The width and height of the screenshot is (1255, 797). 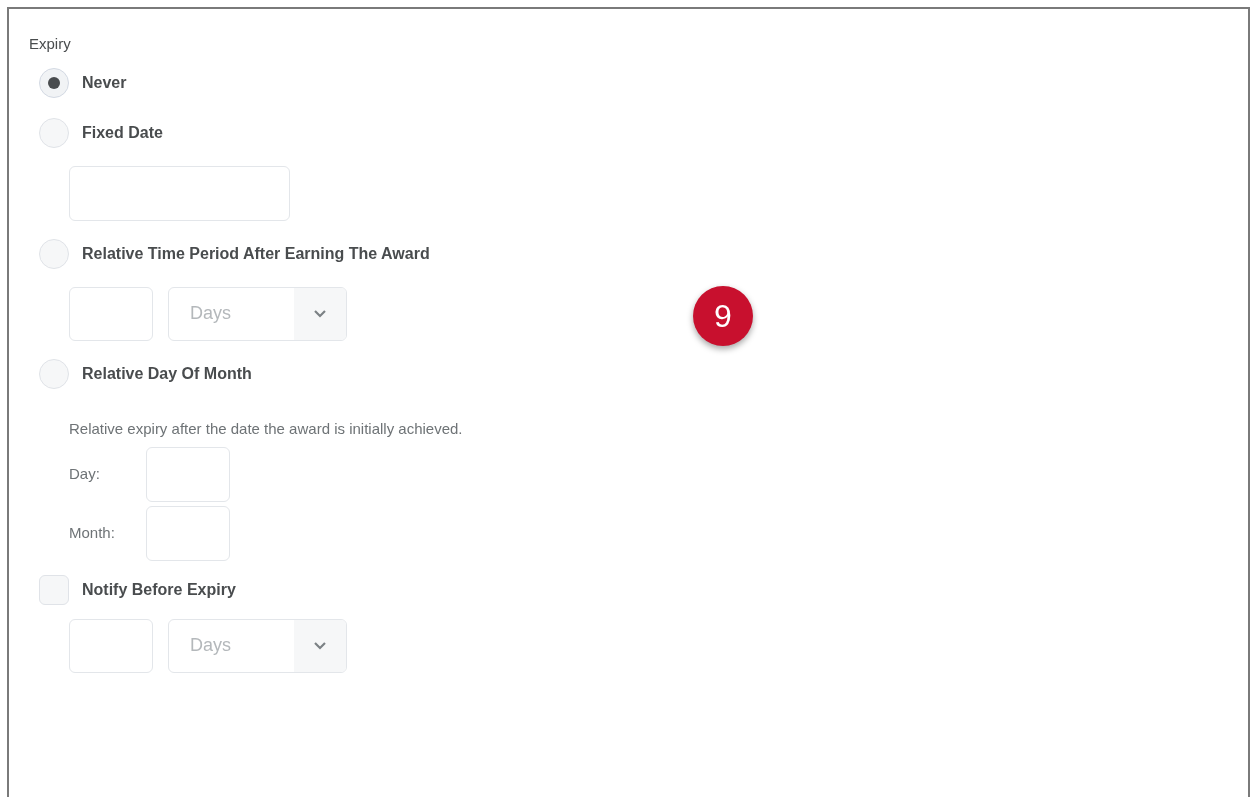 What do you see at coordinates (179, 193) in the screenshot?
I see `date-field` at bounding box center [179, 193].